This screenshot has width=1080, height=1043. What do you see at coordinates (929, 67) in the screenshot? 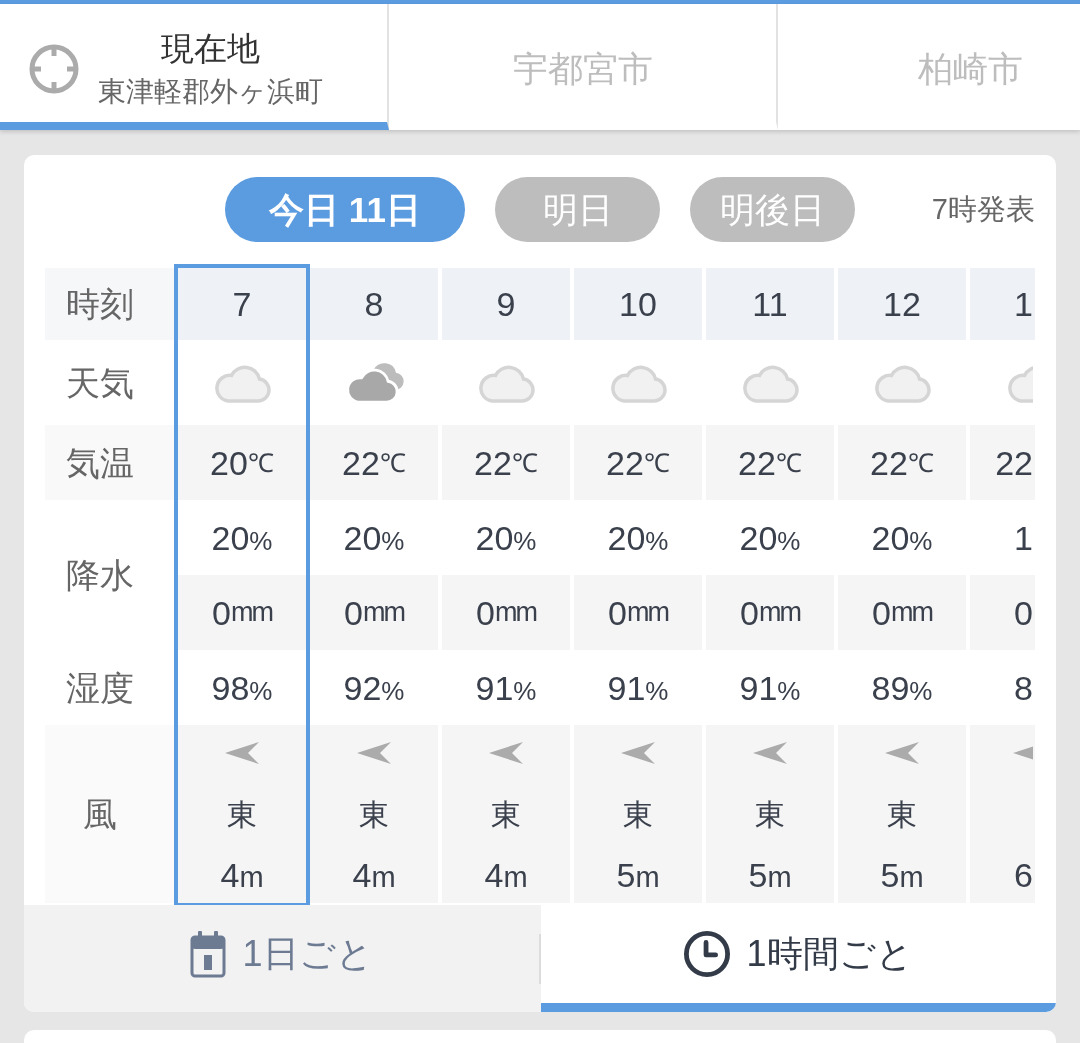
I see `location-tab: 柏崎市` at bounding box center [929, 67].